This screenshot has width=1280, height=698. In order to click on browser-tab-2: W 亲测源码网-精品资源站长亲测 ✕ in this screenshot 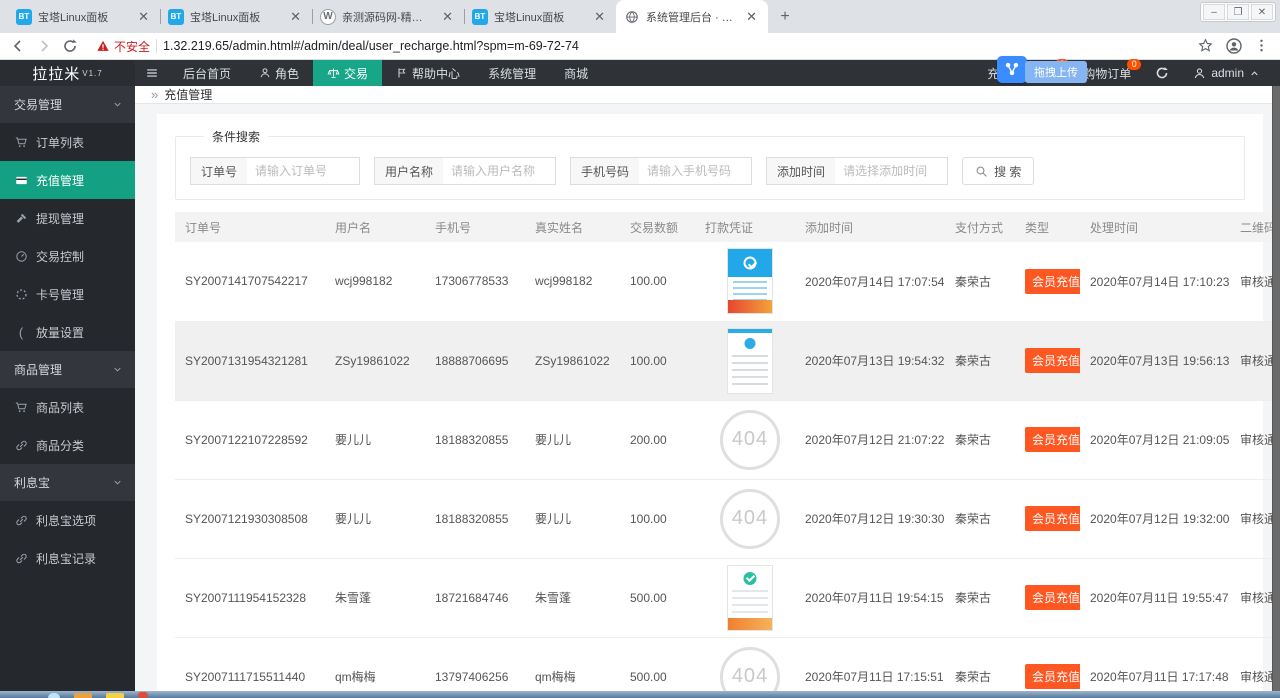, I will do `click(388, 16)`.